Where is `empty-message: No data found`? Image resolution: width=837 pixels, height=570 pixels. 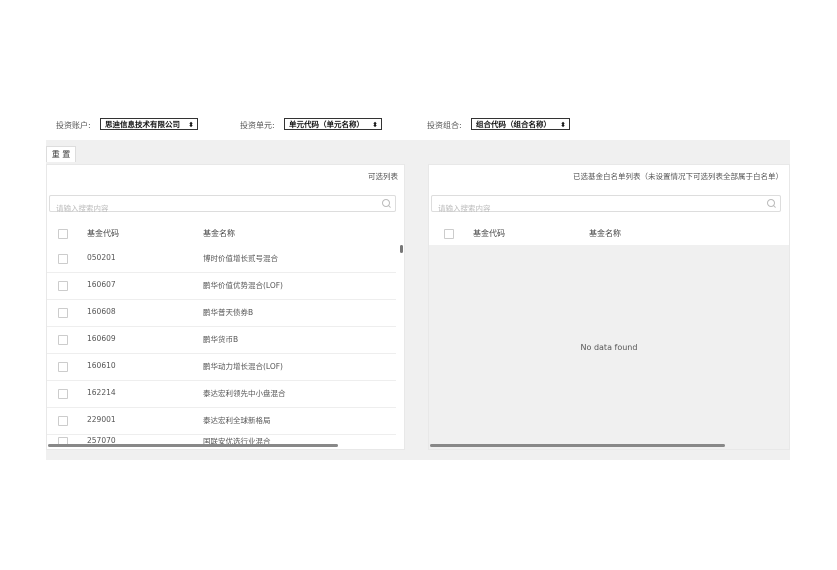 empty-message: No data found is located at coordinates (609, 347).